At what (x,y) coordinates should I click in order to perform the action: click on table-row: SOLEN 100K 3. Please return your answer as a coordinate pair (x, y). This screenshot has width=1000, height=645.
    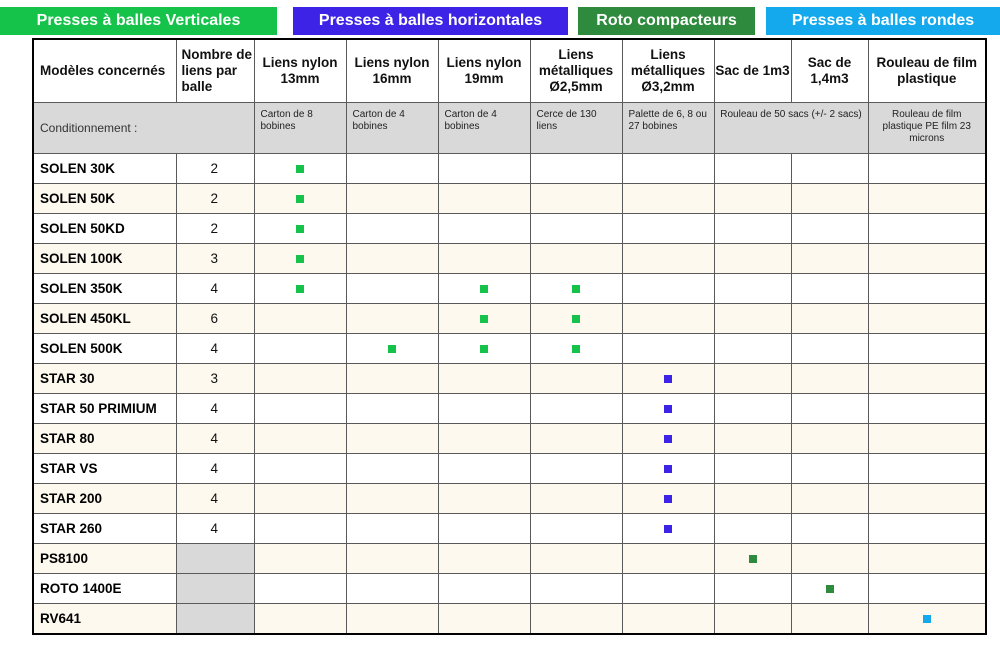
    Looking at the image, I should click on (509, 258).